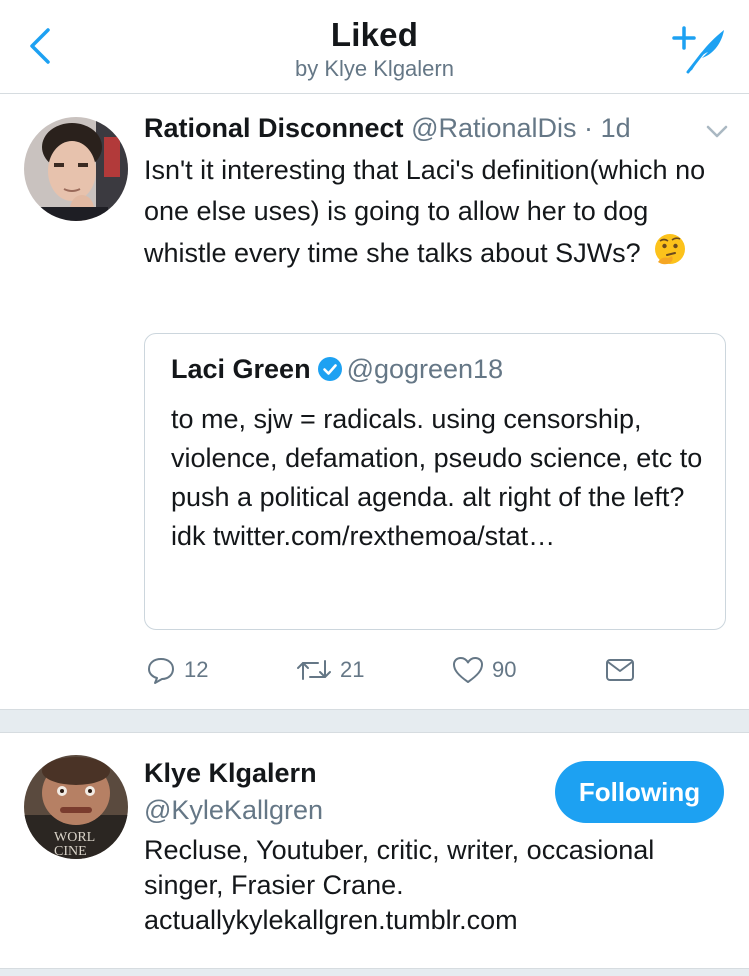 Image resolution: width=749 pixels, height=976 pixels. I want to click on section-divider, so click(374, 721).